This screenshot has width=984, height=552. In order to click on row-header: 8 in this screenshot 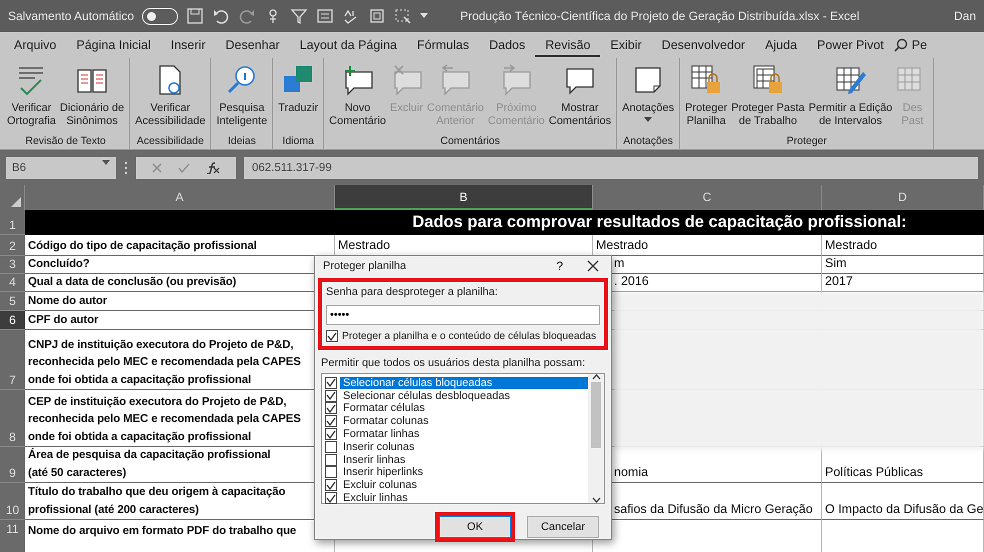, I will do `click(12, 418)`.